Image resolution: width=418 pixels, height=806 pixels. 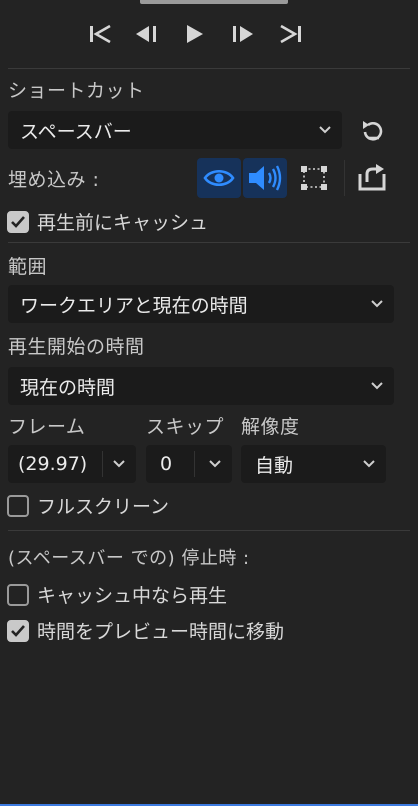 I want to click on play-if-caching-checkbox: キャッシュ中なら再生, so click(x=117, y=594).